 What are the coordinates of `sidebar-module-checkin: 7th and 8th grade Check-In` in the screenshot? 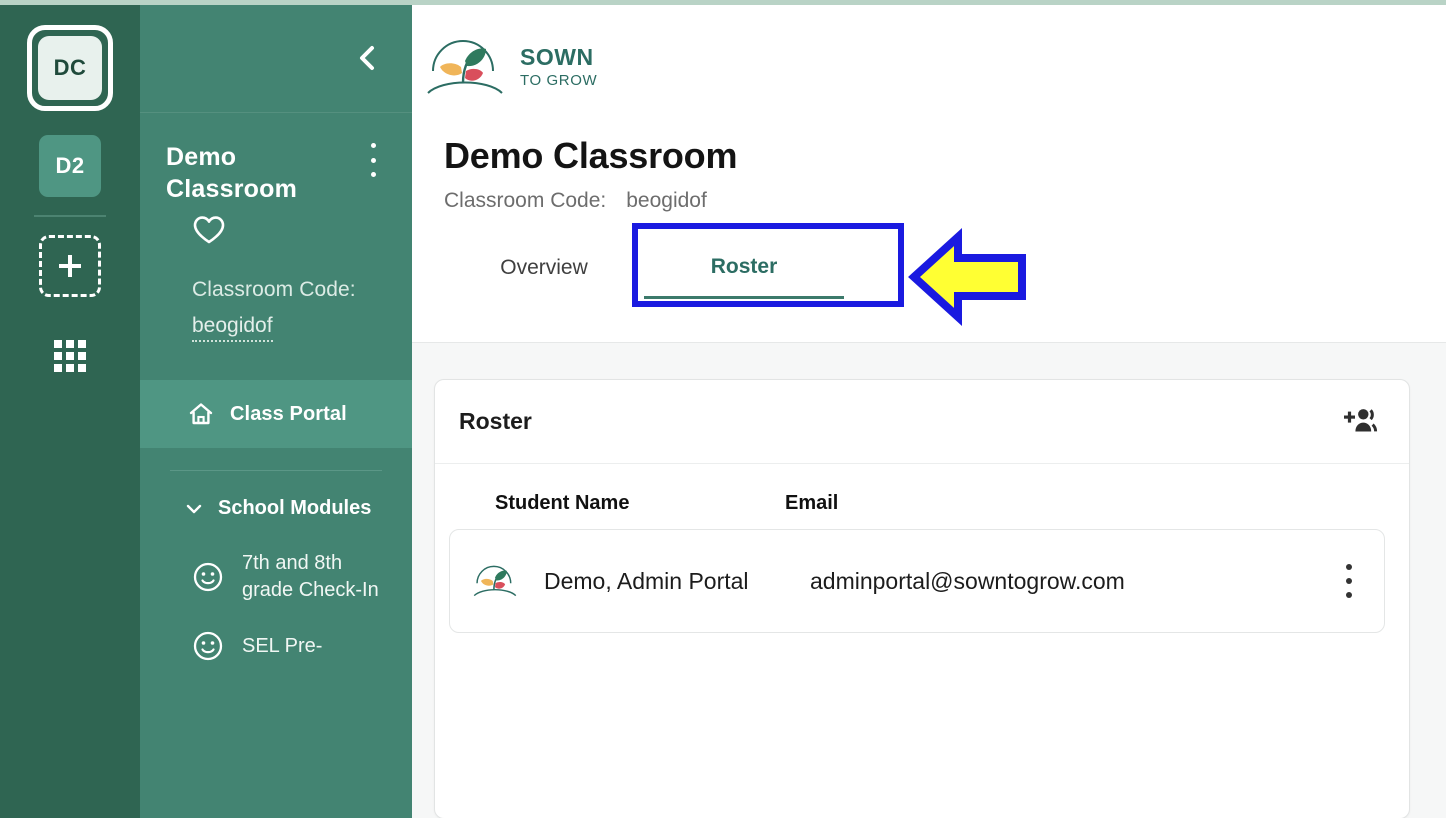 It's located at (276, 562).